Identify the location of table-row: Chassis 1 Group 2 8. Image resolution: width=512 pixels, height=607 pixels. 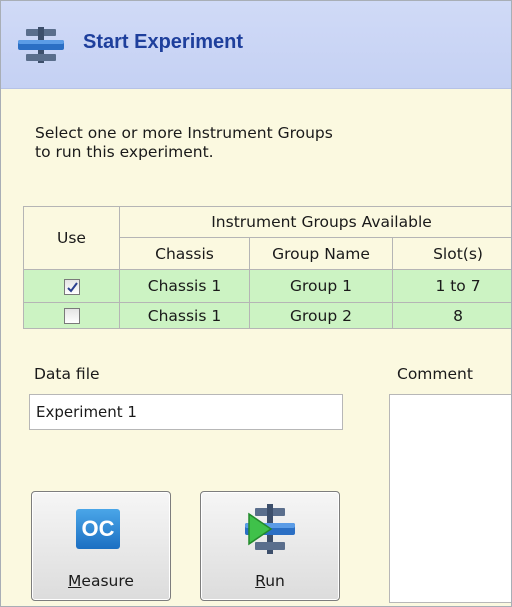
(267, 315).